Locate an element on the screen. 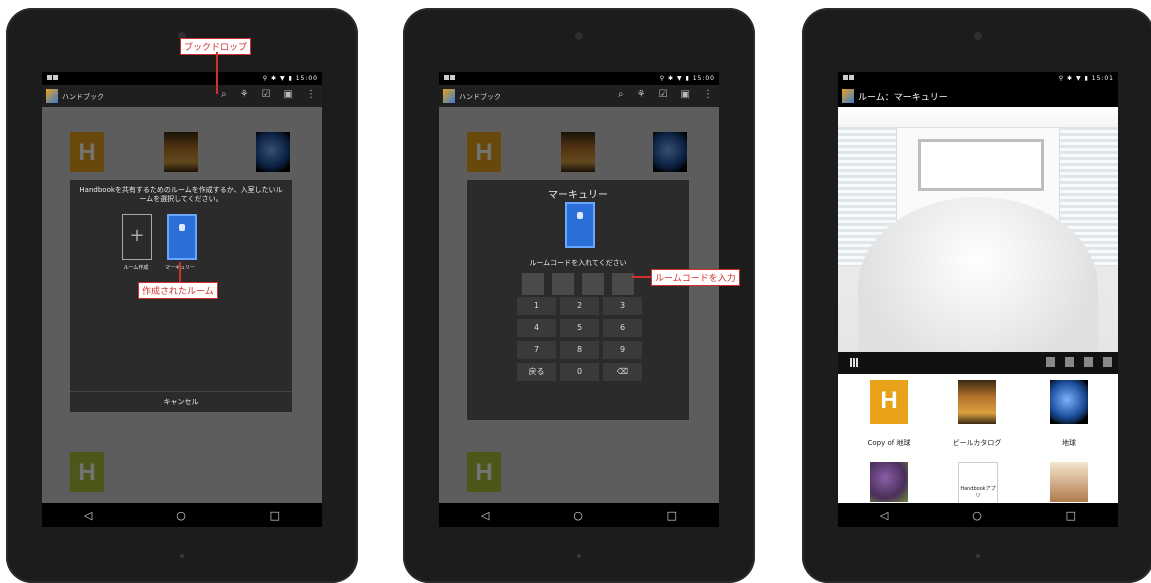 This screenshot has width=1151, height=583. book-thumb-grapes is located at coordinates (889, 482).